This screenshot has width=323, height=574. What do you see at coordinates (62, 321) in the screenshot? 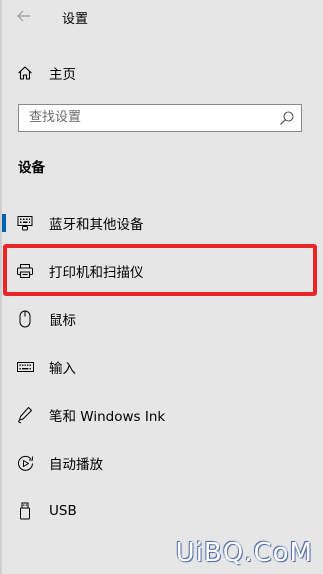
I see `nav-item-label: 鼠标` at bounding box center [62, 321].